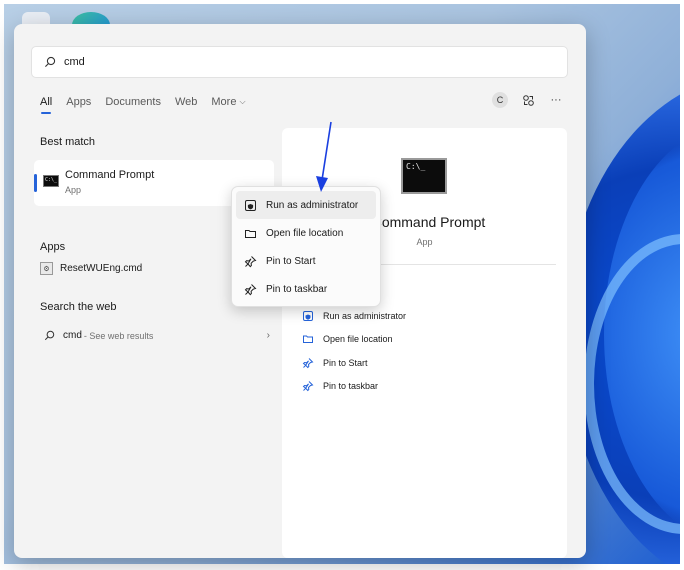 Image resolution: width=684 pixels, height=570 pixels. Describe the element at coordinates (500, 100) in the screenshot. I see `account-avatar: C` at that location.